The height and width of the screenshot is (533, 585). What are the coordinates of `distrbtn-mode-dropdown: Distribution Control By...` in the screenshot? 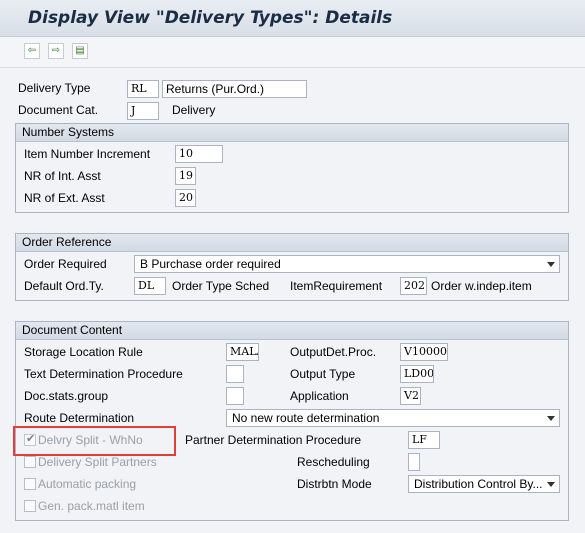 It's located at (484, 484).